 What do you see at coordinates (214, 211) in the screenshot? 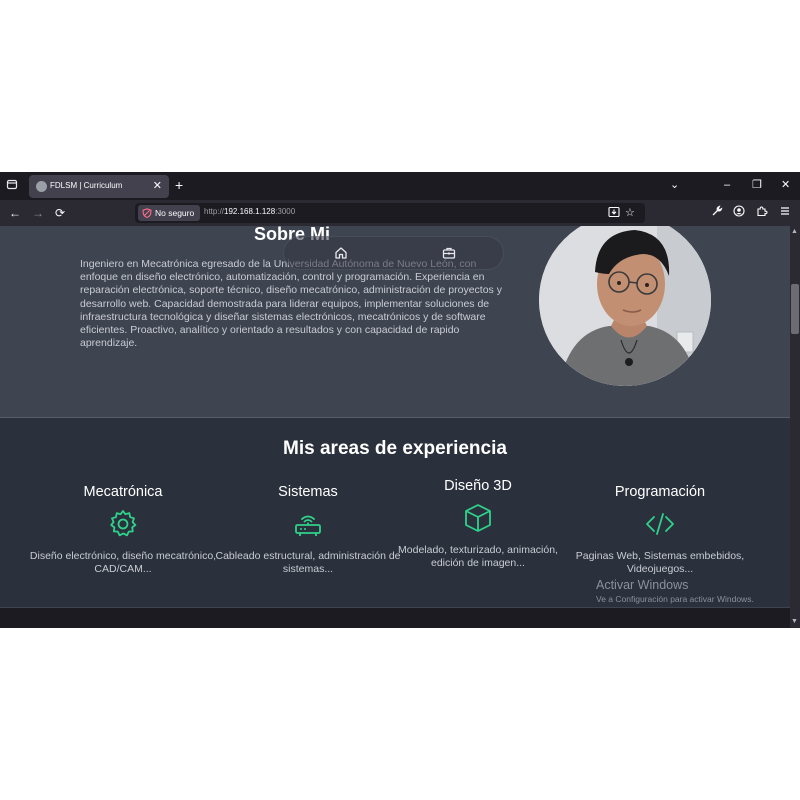
I see `url-scheme: http://` at bounding box center [214, 211].